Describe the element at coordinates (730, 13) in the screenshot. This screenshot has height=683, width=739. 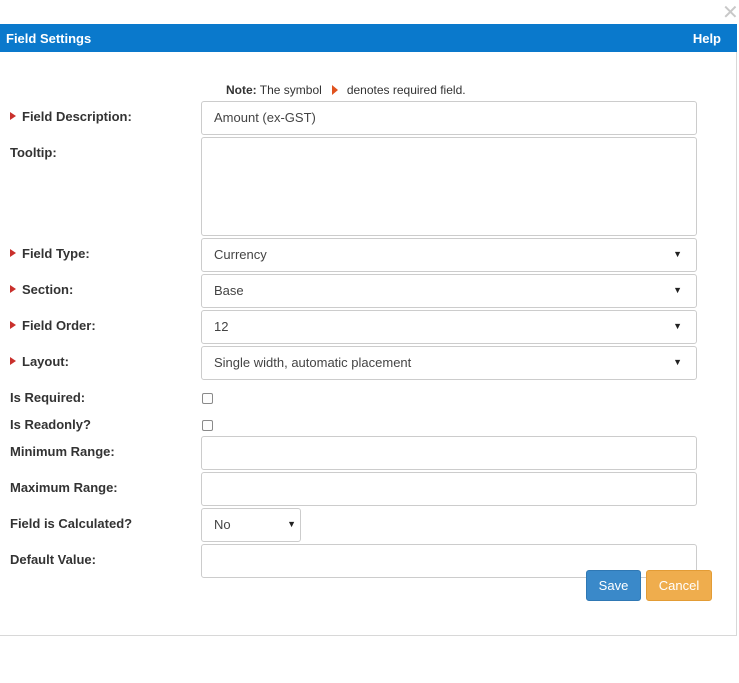
I see `close-icon: ✕` at that location.